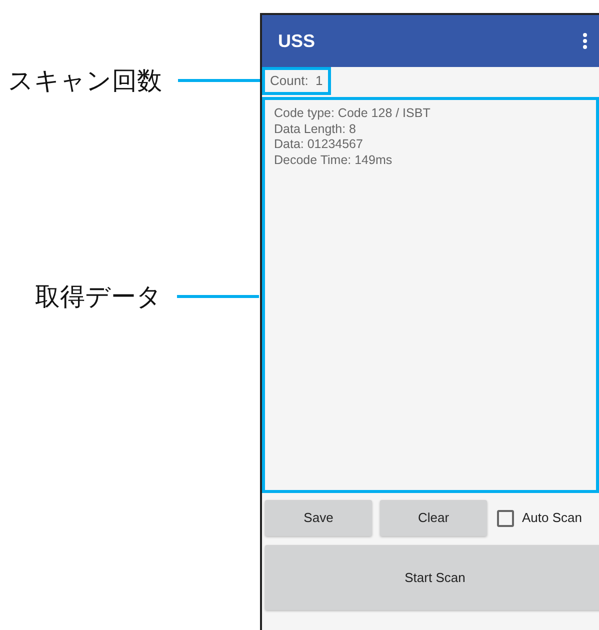 The width and height of the screenshot is (599, 630). What do you see at coordinates (319, 144) in the screenshot?
I see `data-line: Data: 01234567` at bounding box center [319, 144].